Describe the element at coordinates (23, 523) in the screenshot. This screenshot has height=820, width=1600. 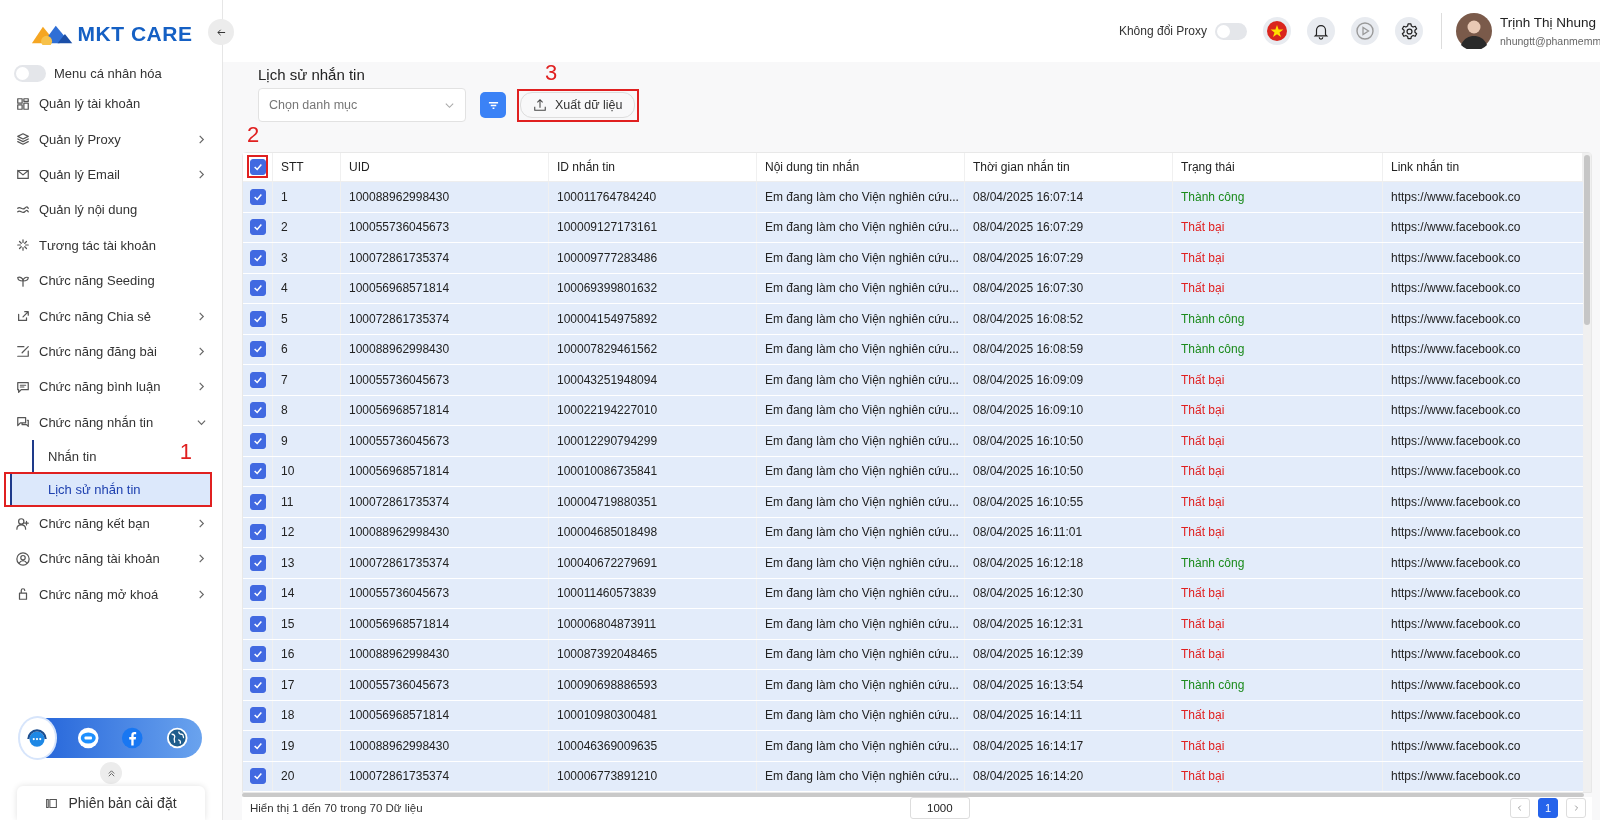
I see `user-plus-icon` at that location.